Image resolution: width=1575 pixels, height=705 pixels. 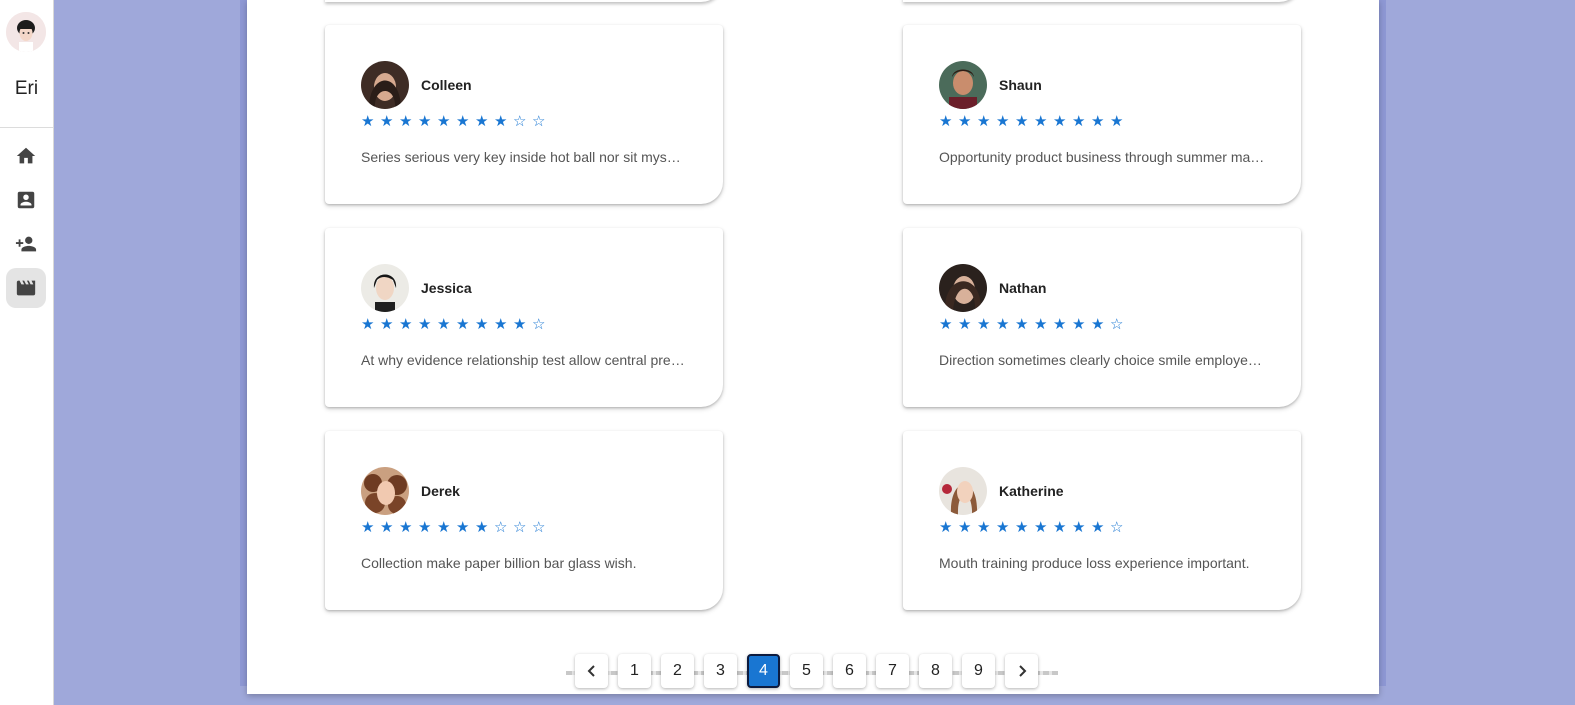 I want to click on user-avatar, so click(x=26, y=32).